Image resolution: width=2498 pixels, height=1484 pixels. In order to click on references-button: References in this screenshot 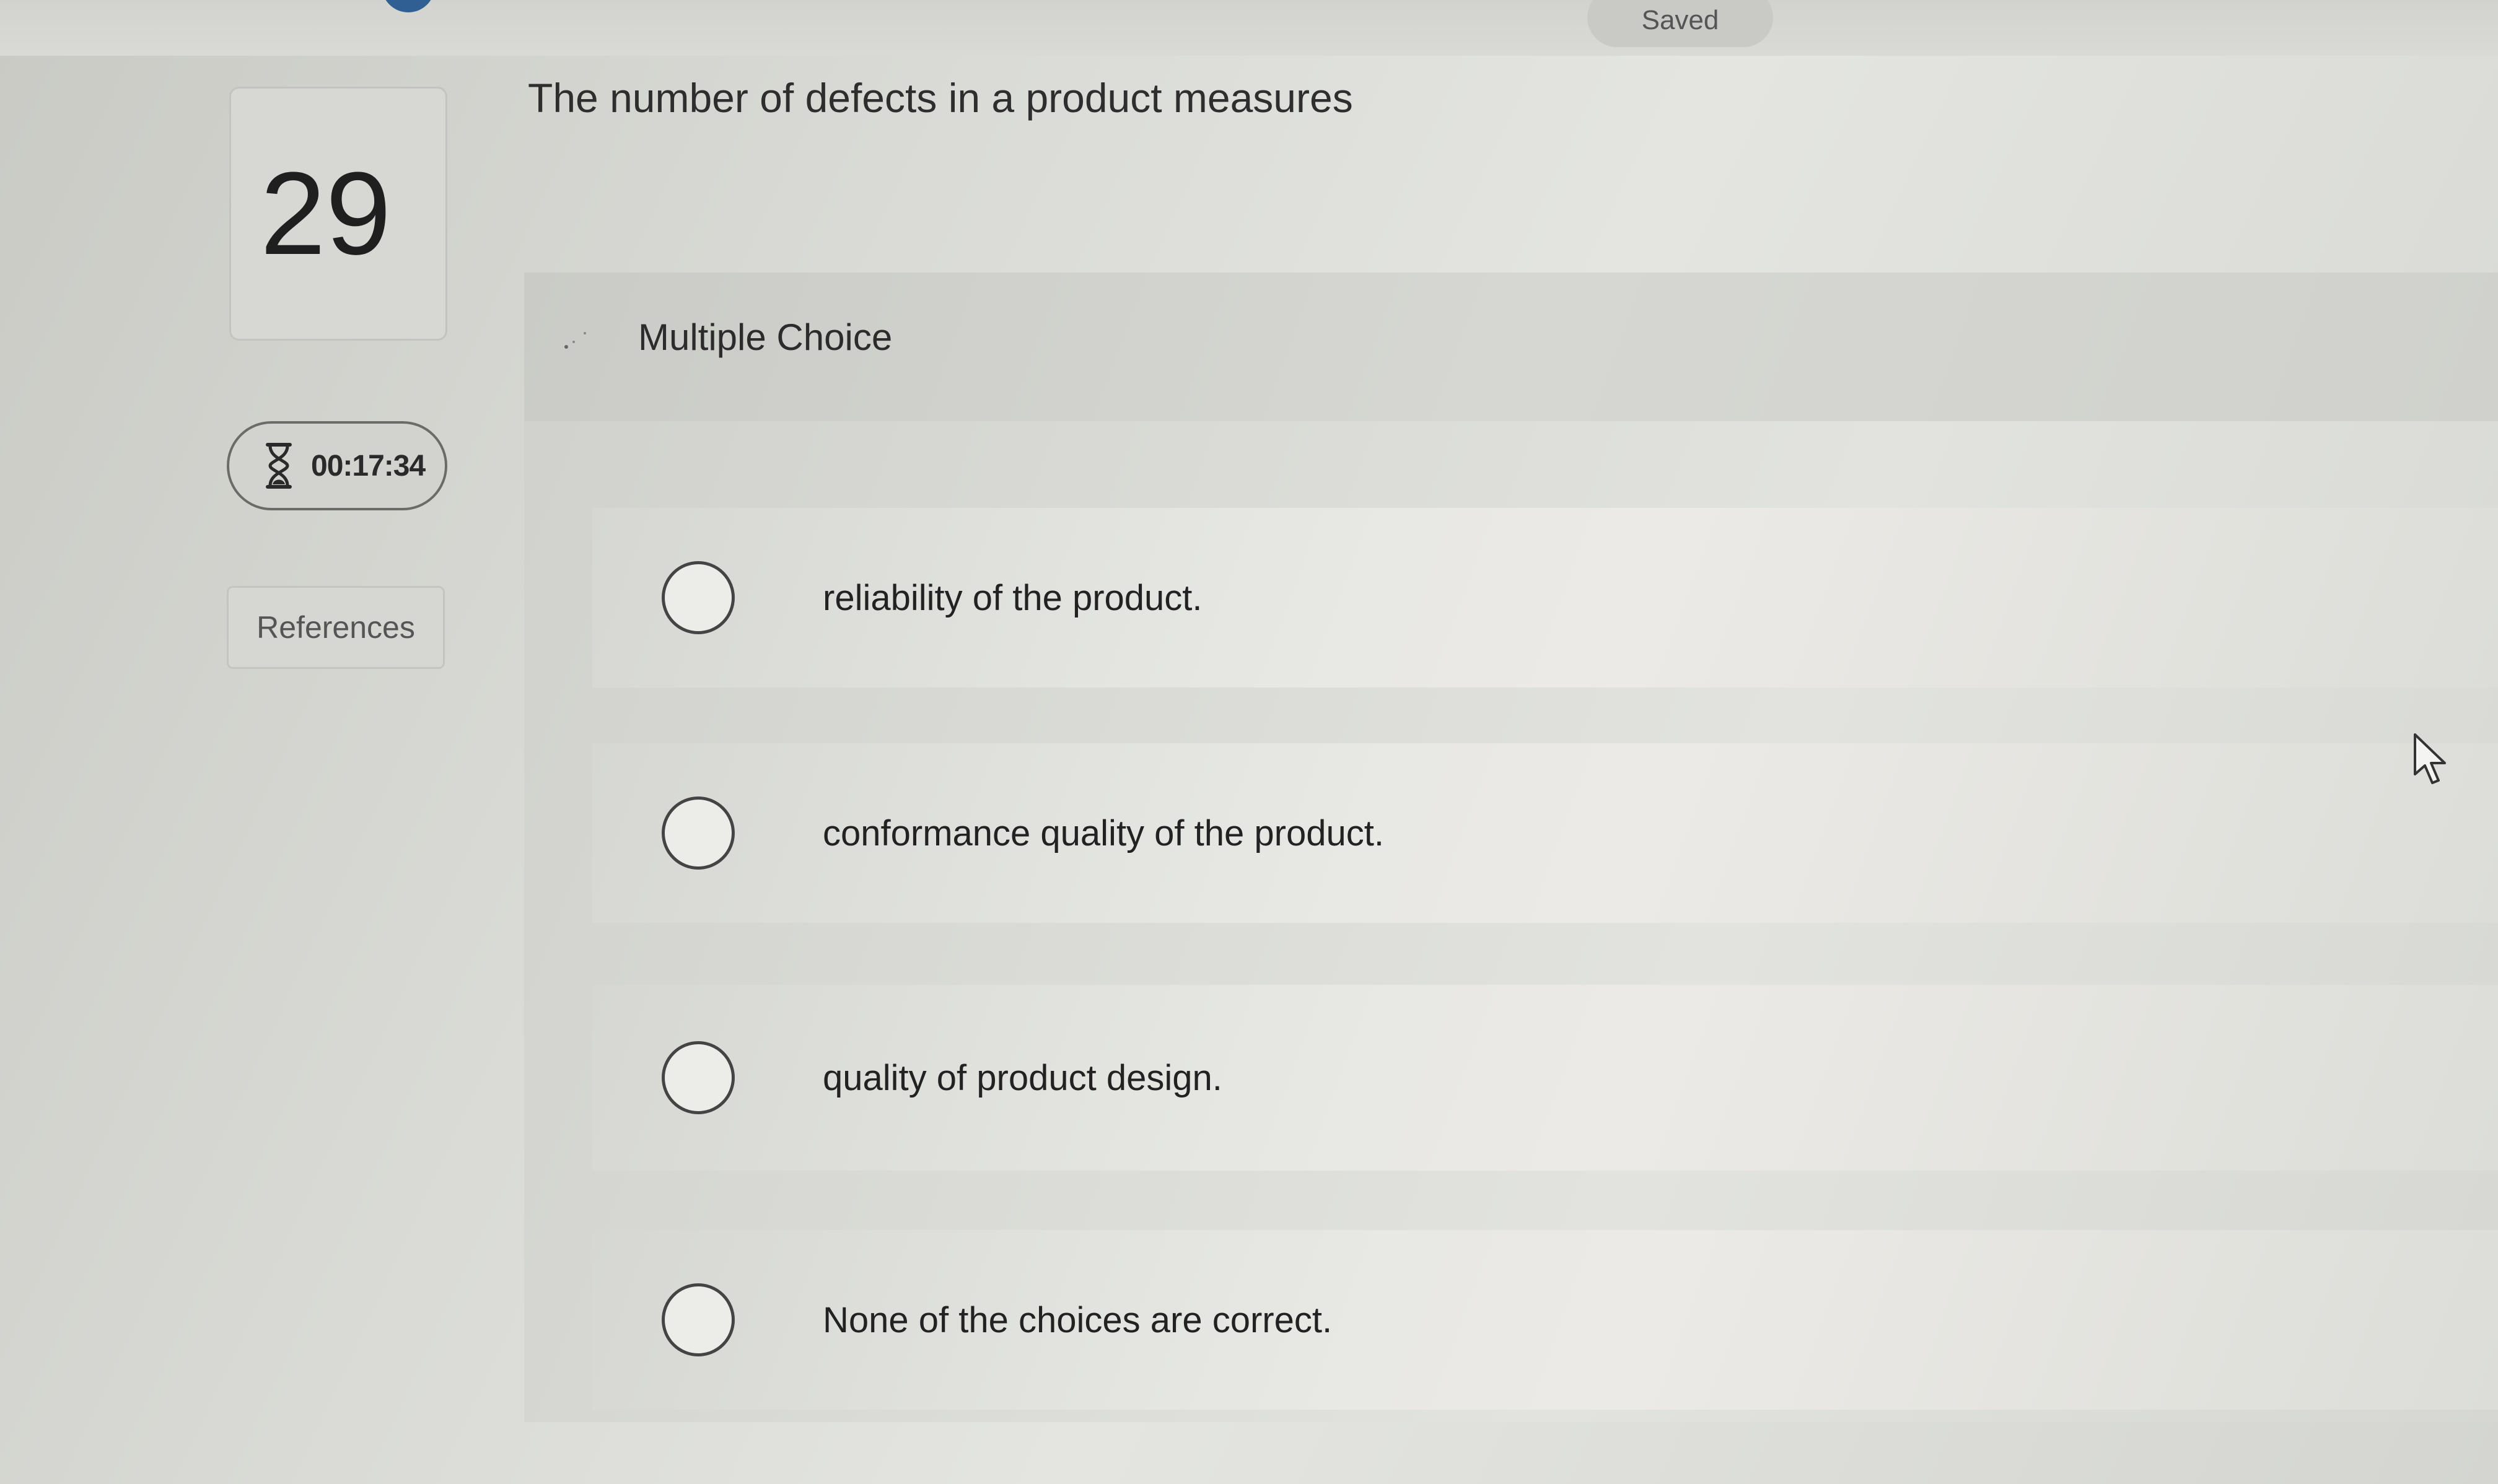, I will do `click(336, 627)`.